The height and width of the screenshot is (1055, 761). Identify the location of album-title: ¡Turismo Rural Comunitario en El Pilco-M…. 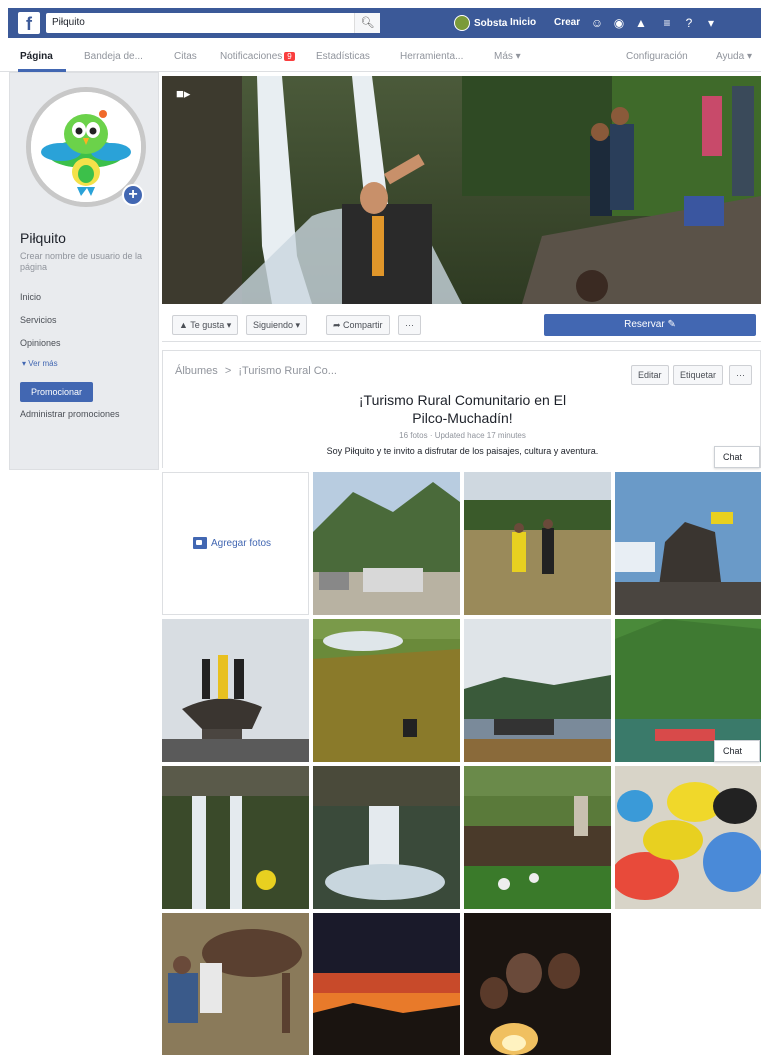
(462, 409).